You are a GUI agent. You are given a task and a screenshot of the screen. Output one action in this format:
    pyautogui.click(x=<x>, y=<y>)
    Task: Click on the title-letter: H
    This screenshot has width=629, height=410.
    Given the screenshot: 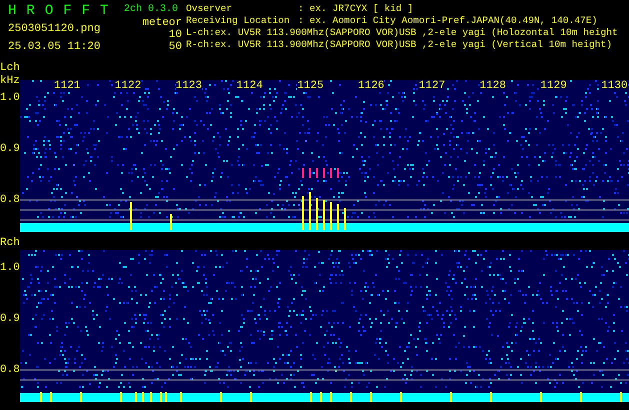 What is the action you would take?
    pyautogui.click(x=12, y=11)
    